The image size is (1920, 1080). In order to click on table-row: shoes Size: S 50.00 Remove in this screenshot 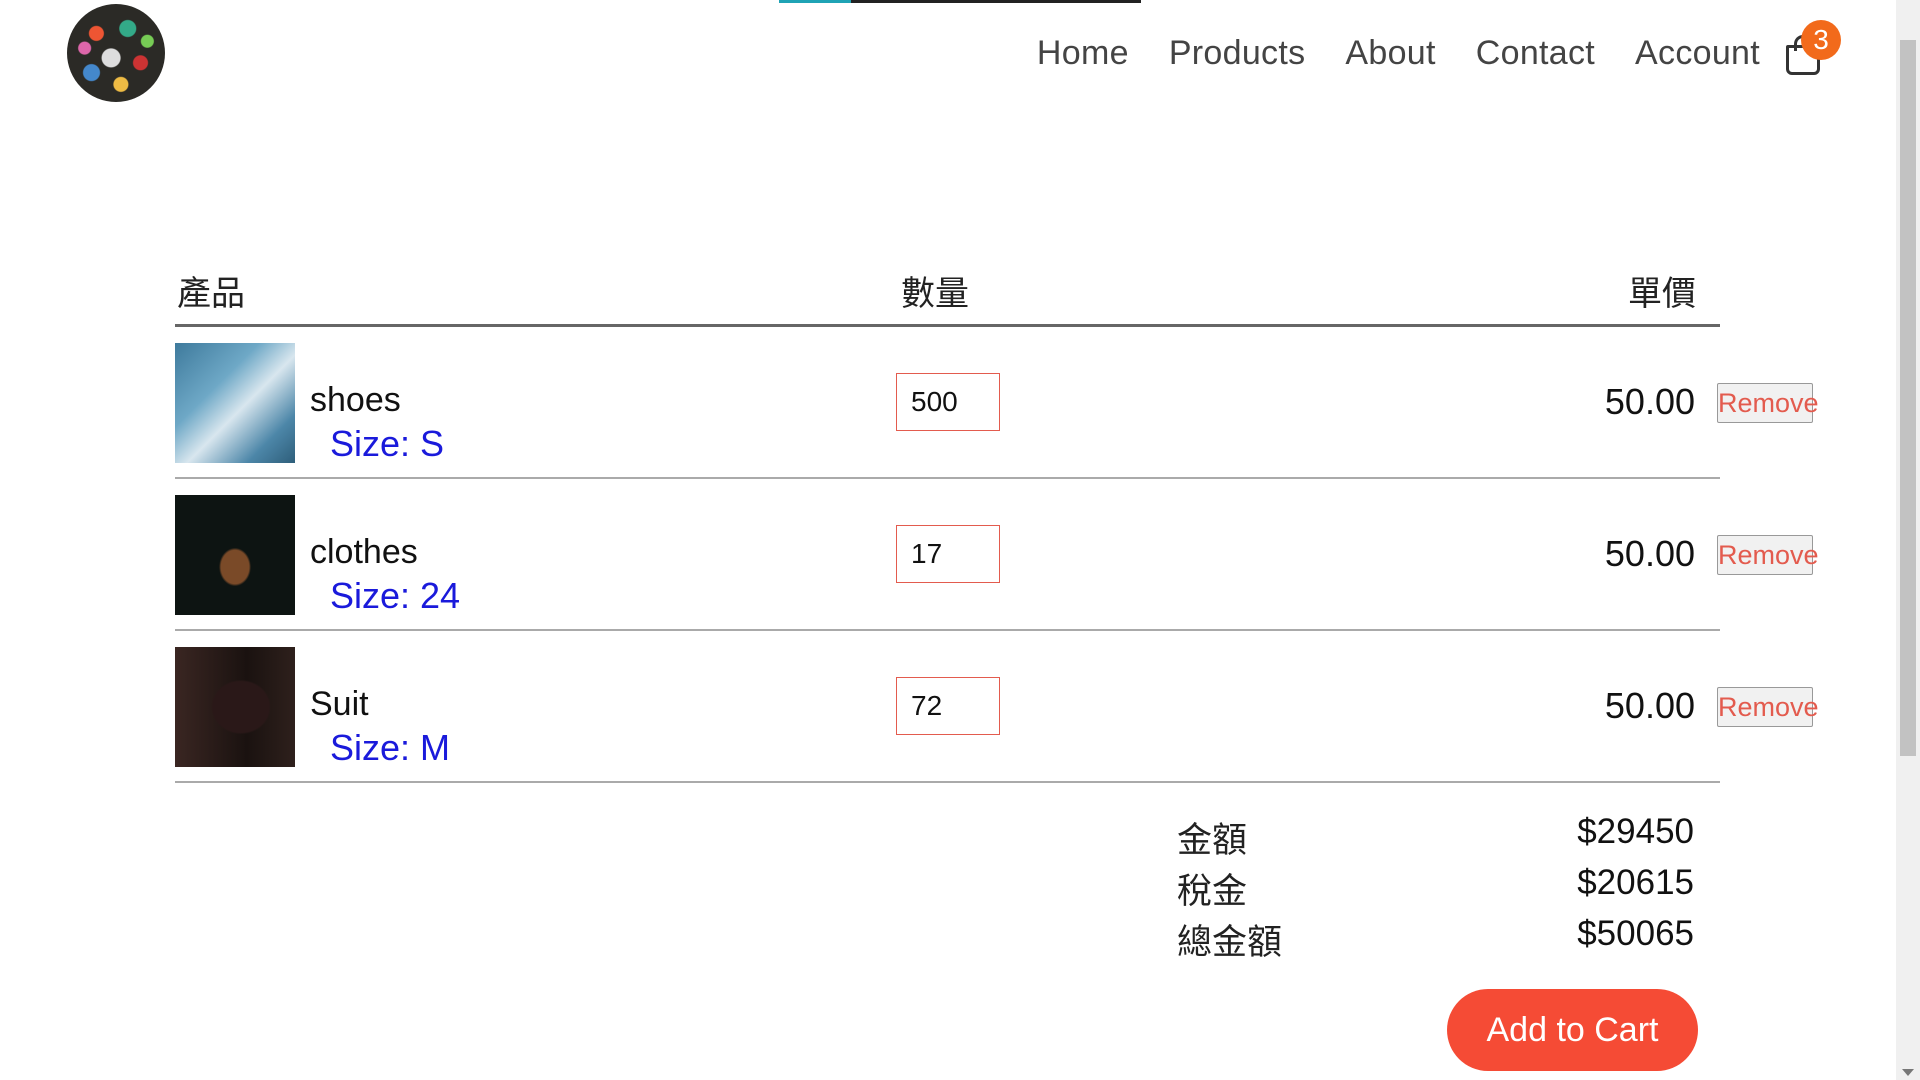, I will do `click(997, 403)`.